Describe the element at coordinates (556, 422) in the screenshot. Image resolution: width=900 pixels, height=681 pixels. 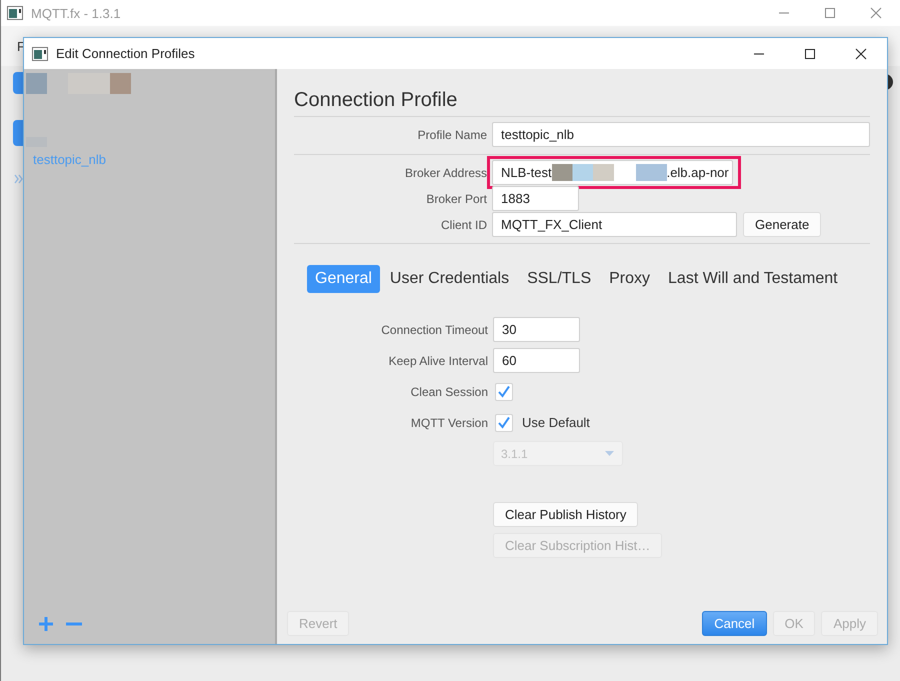
I see `checkbox-label: Use Default` at that location.